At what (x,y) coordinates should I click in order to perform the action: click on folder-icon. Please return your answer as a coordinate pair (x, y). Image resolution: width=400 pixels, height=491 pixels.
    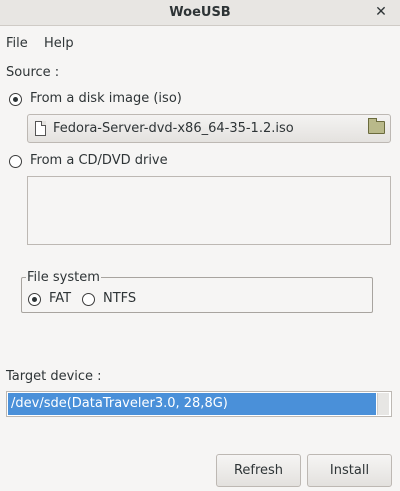
    Looking at the image, I should click on (376, 126).